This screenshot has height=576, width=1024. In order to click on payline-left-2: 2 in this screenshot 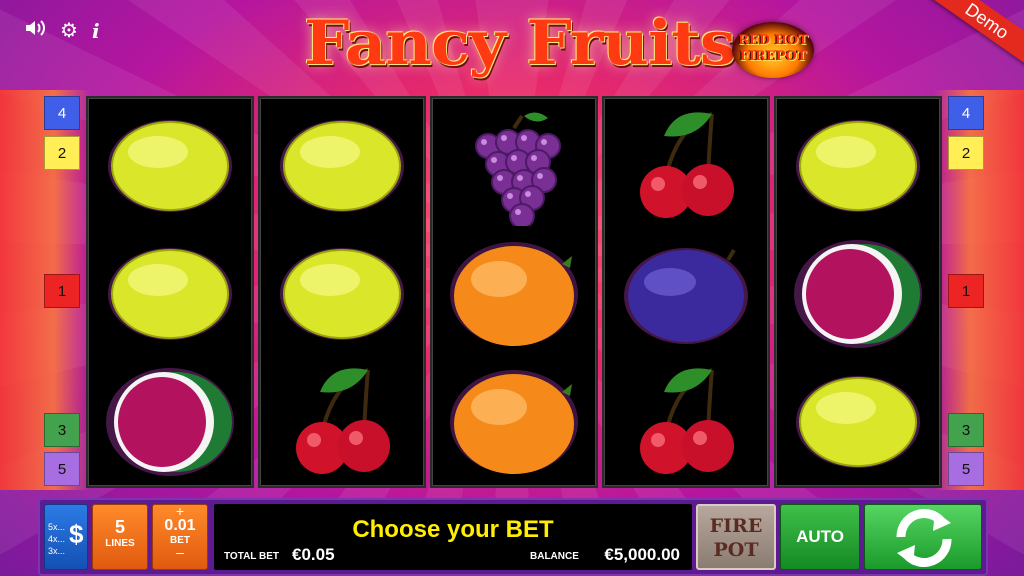, I will do `click(62, 153)`.